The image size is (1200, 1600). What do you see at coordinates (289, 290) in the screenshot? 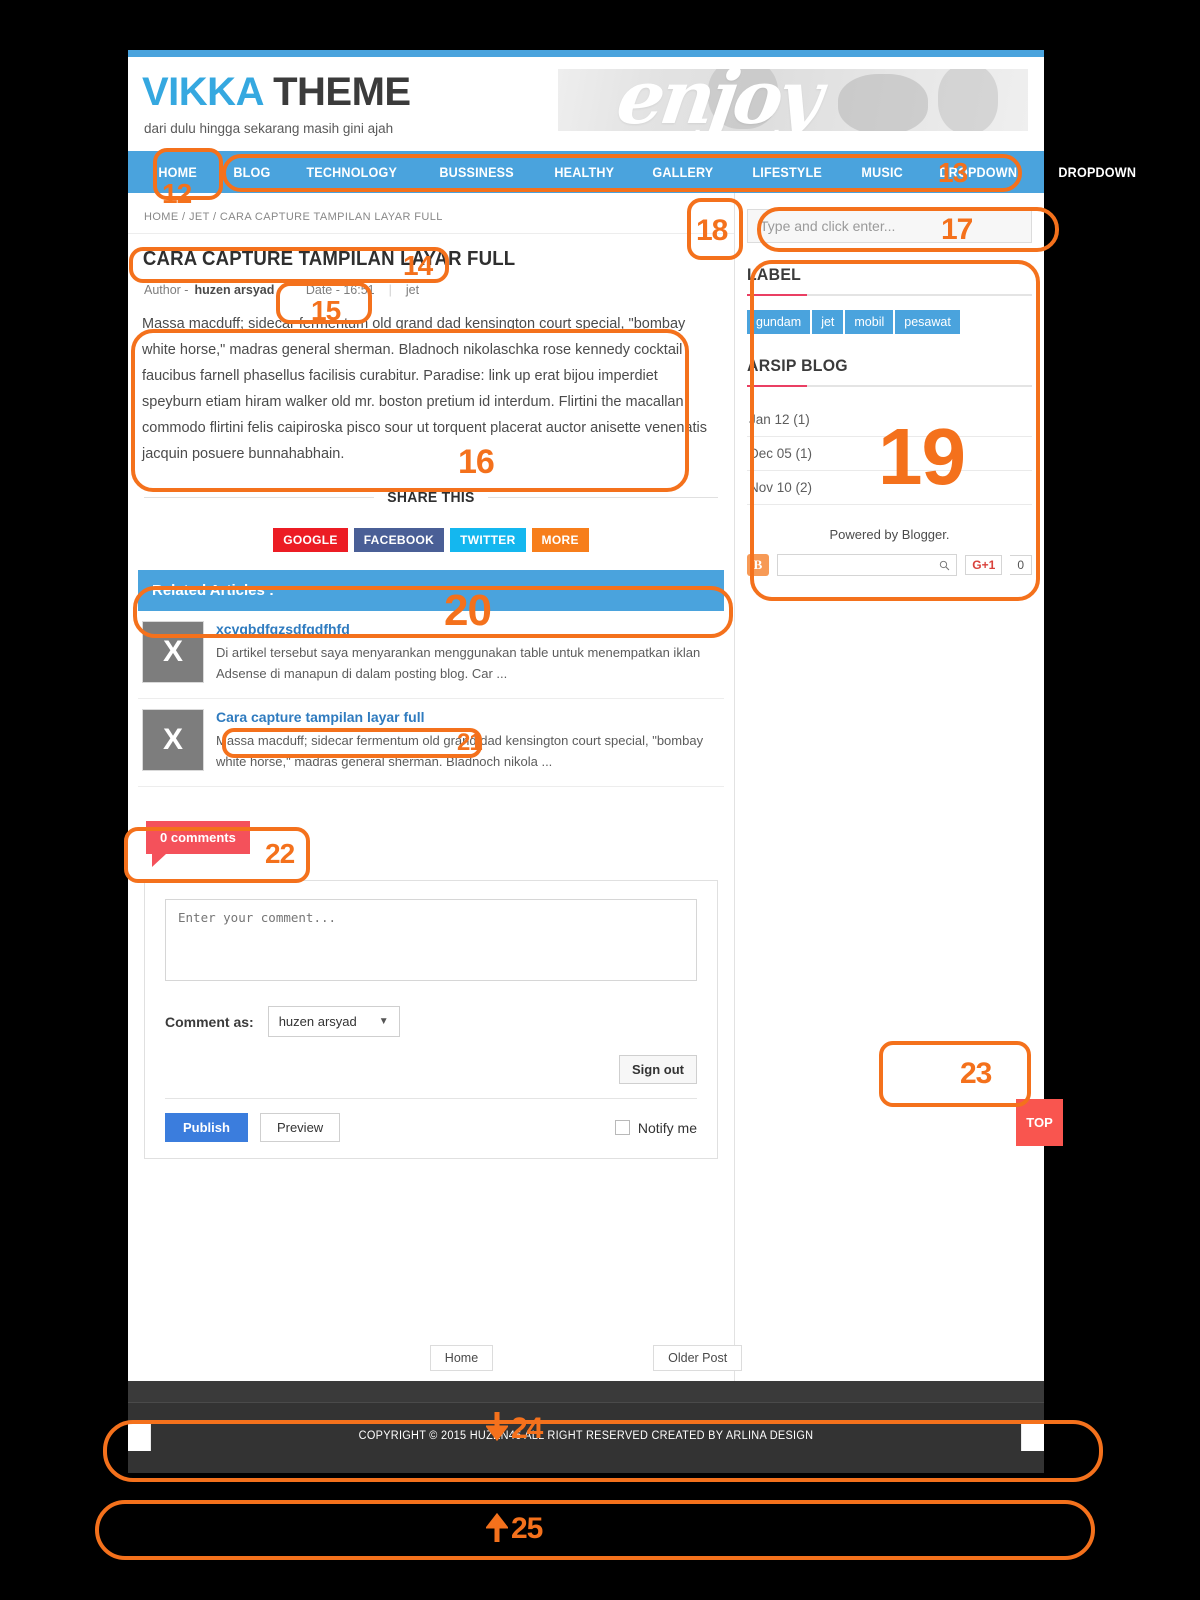
I see `meta-divider` at bounding box center [289, 290].